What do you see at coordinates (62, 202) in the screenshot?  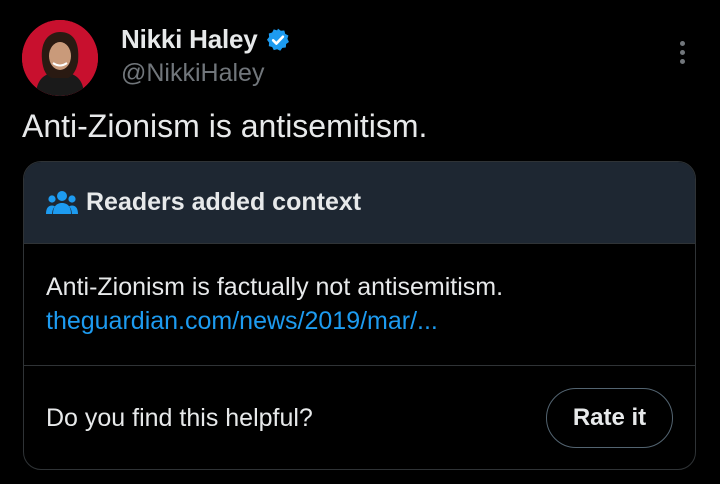 I see `people-icon` at bounding box center [62, 202].